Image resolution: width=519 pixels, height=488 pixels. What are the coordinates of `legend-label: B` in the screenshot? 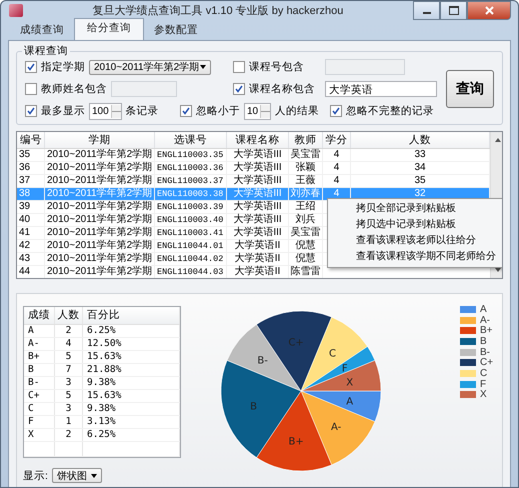 It's located at (483, 341).